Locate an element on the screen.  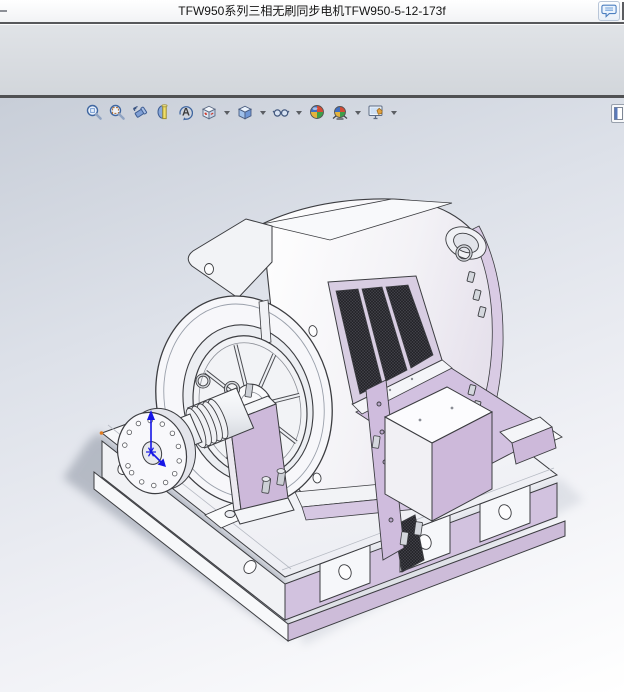
scene-ball-icon is located at coordinates (340, 113).